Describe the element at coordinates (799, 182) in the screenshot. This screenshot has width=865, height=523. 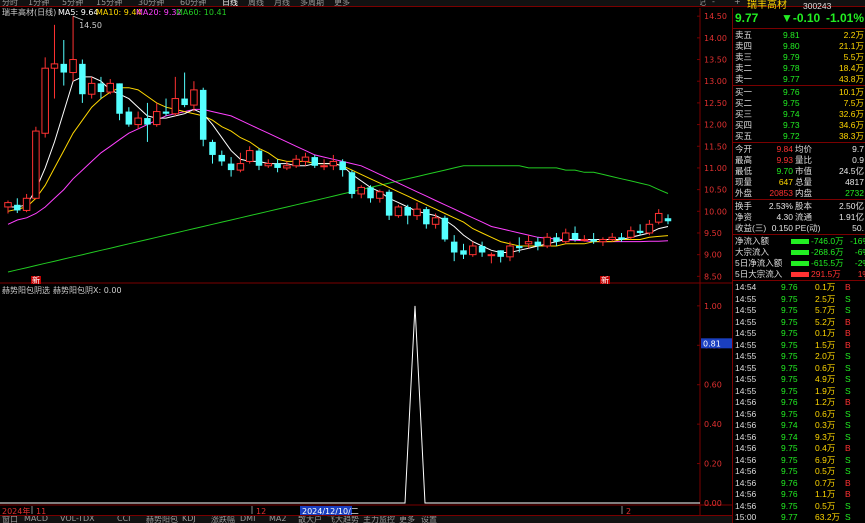
I see `stat-row: 现量 647 总量 4817` at that location.